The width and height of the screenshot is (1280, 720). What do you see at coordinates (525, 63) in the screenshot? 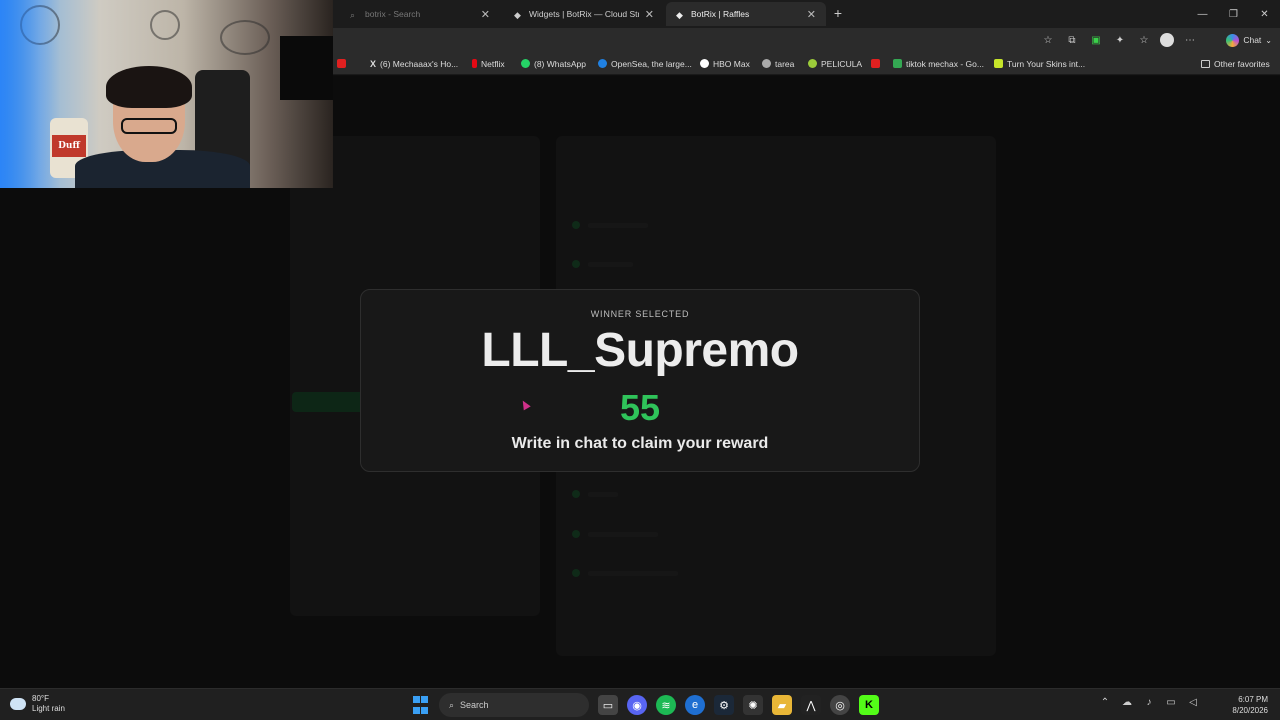
I see `whatsapp-icon` at bounding box center [525, 63].